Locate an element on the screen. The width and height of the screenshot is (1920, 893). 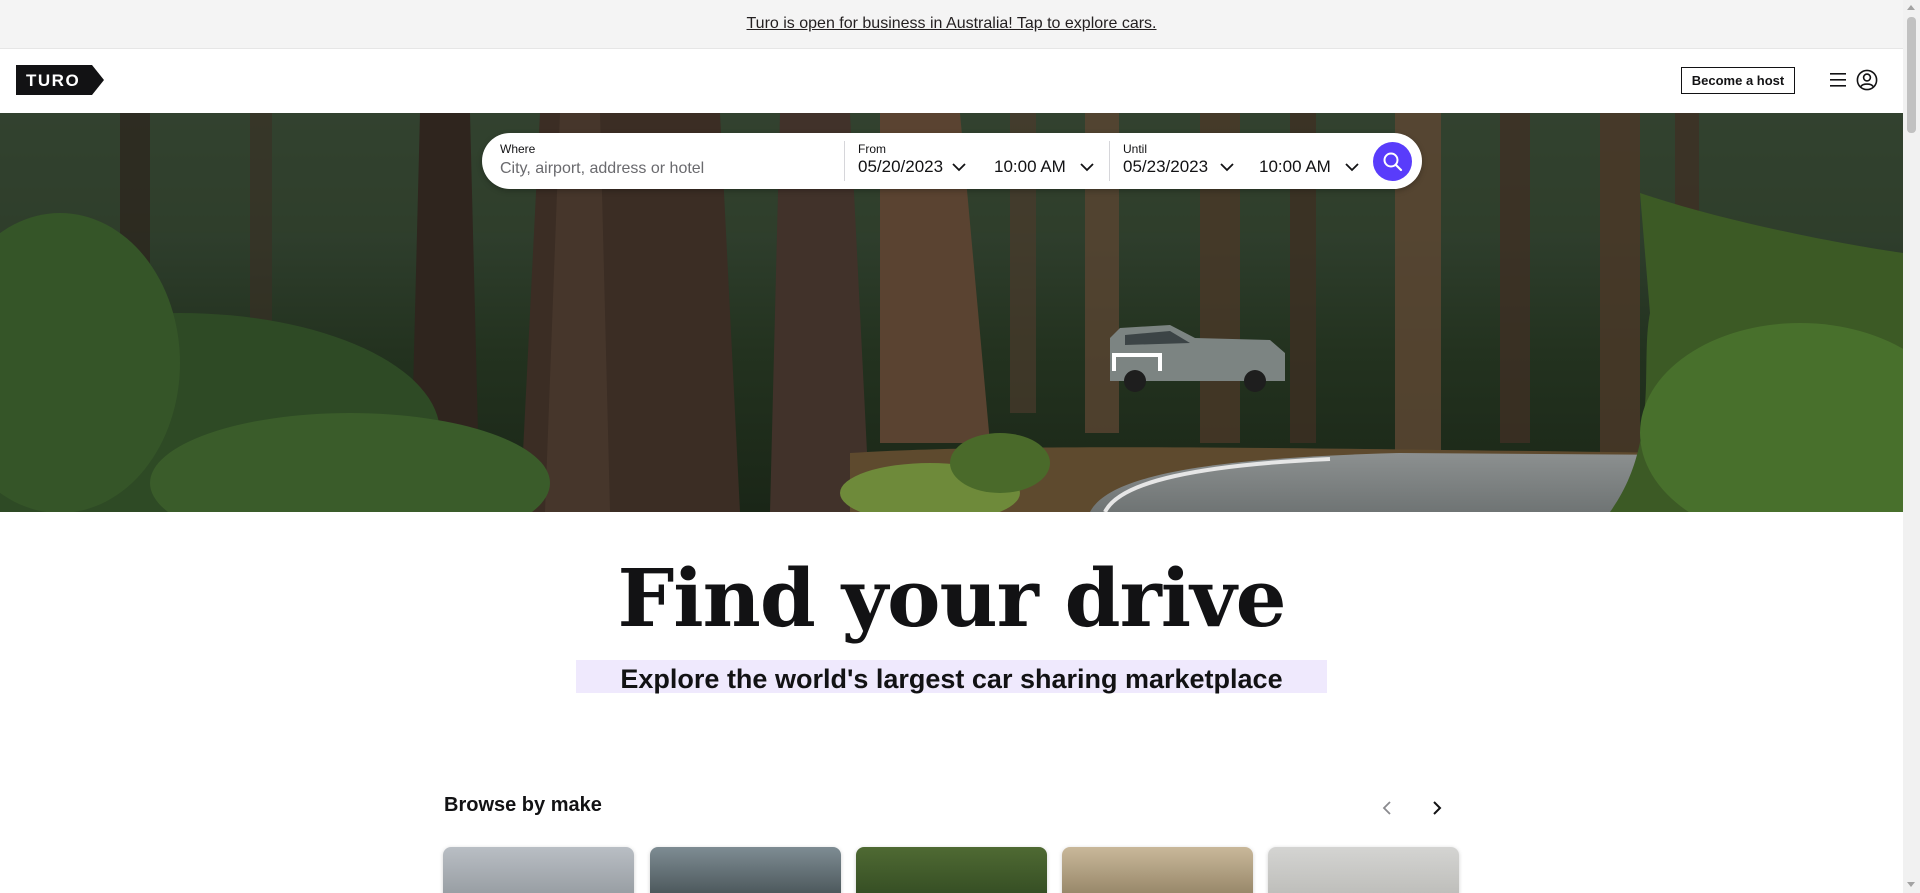
turo-logo: TURO is located at coordinates (60, 80).